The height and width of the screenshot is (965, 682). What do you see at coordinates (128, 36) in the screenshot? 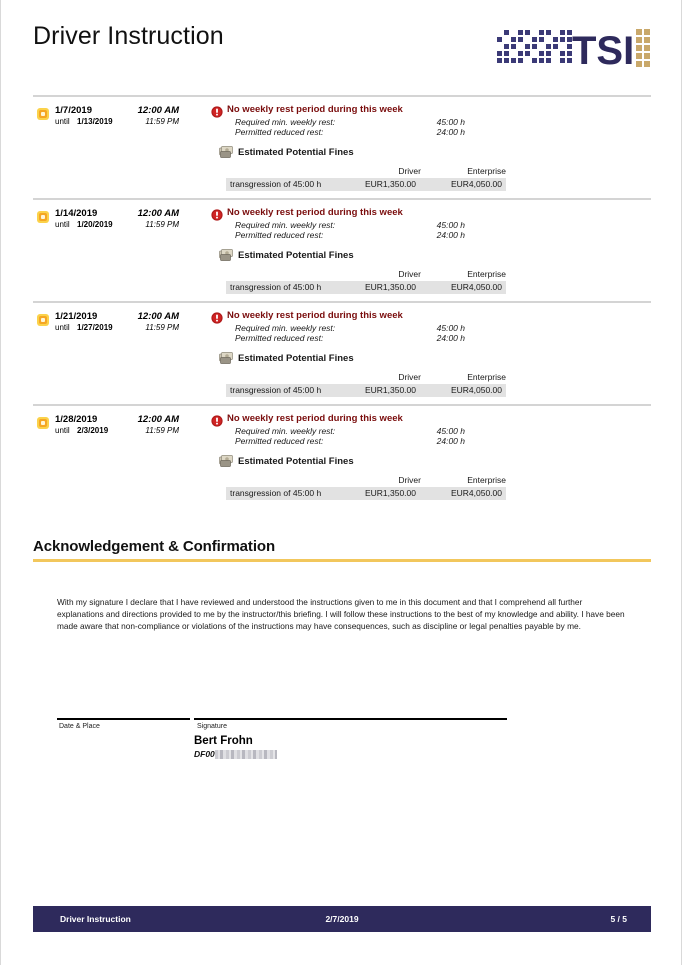
I see `page-title: Driver Instruction` at bounding box center [128, 36].